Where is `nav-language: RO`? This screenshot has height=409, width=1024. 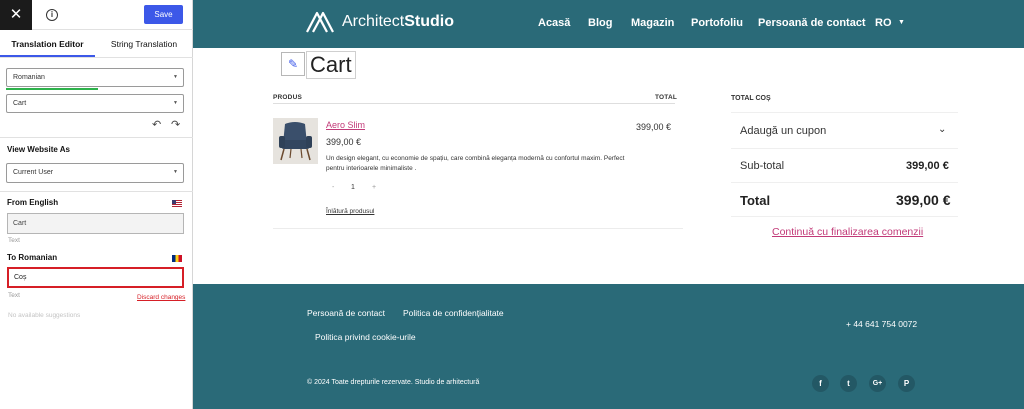
nav-language: RO is located at coordinates (883, 23).